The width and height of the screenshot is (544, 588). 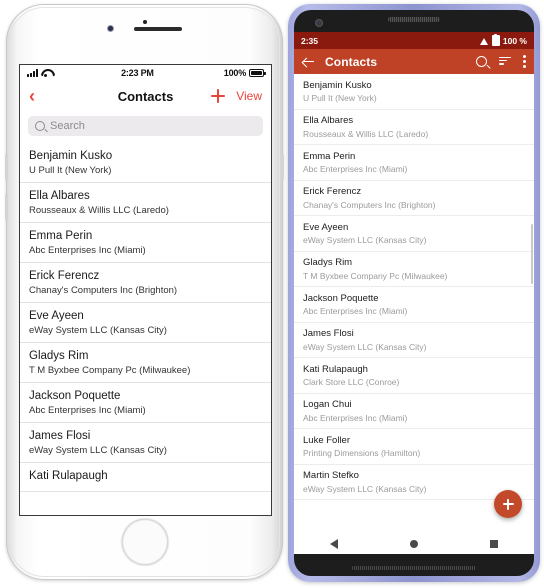 I want to click on ios-status-bar: 2:23 PM 100%, so click(x=145, y=73).